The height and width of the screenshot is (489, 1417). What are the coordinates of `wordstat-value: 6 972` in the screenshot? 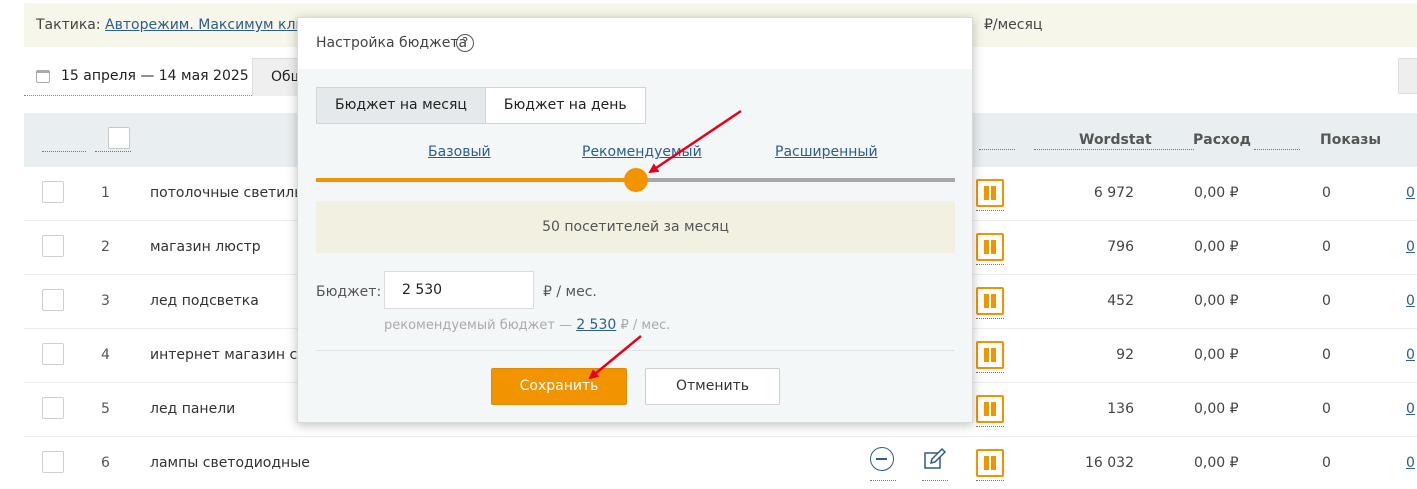 It's located at (1113, 193).